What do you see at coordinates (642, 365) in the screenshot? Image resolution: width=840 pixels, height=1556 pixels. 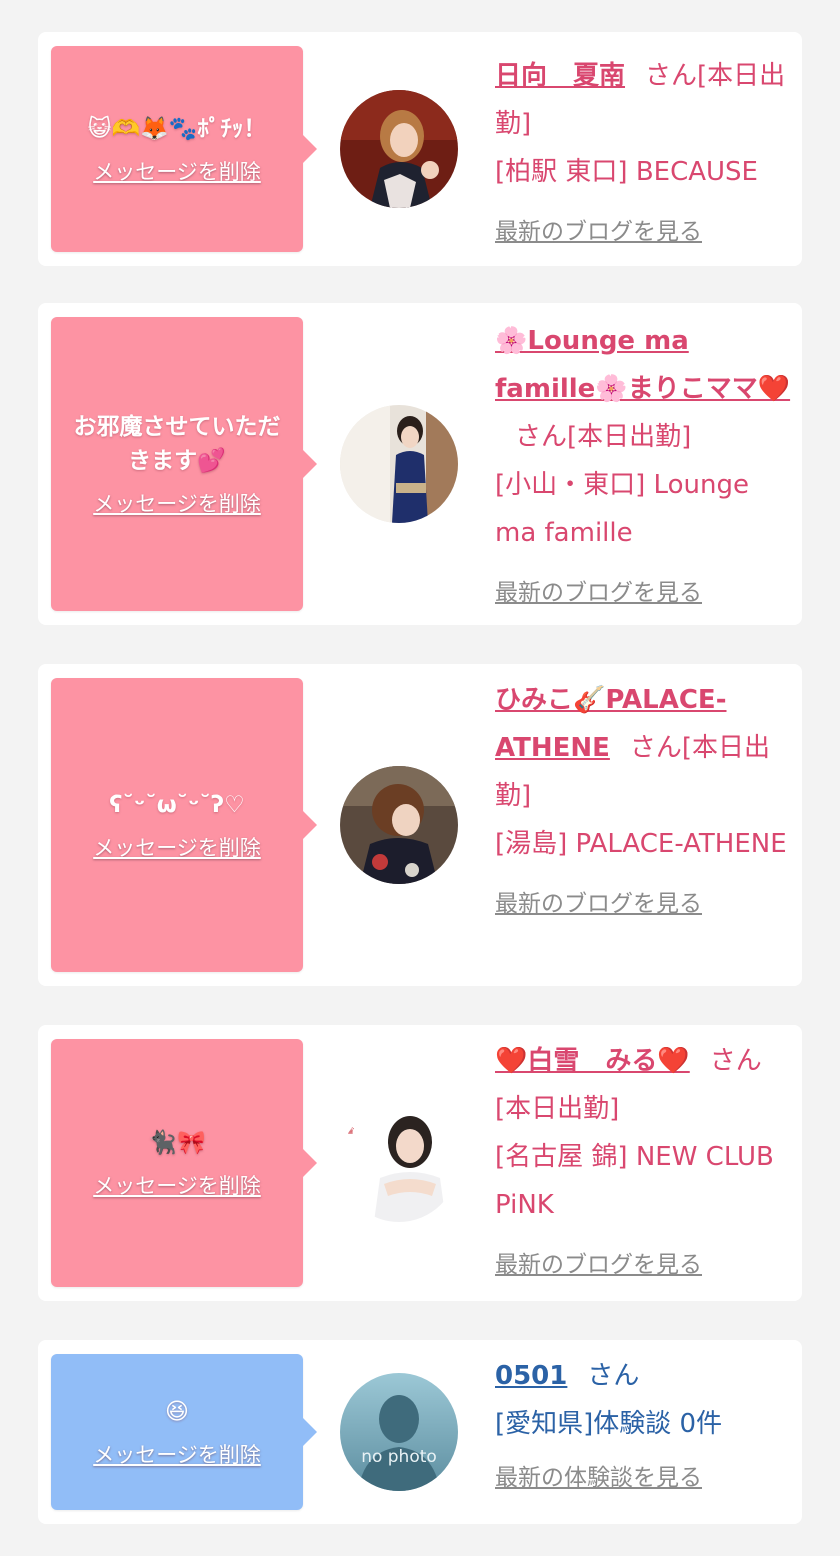 I see `cast-name-link: 🌸Lounge ma famille🌸まりこママ❤️` at bounding box center [642, 365].